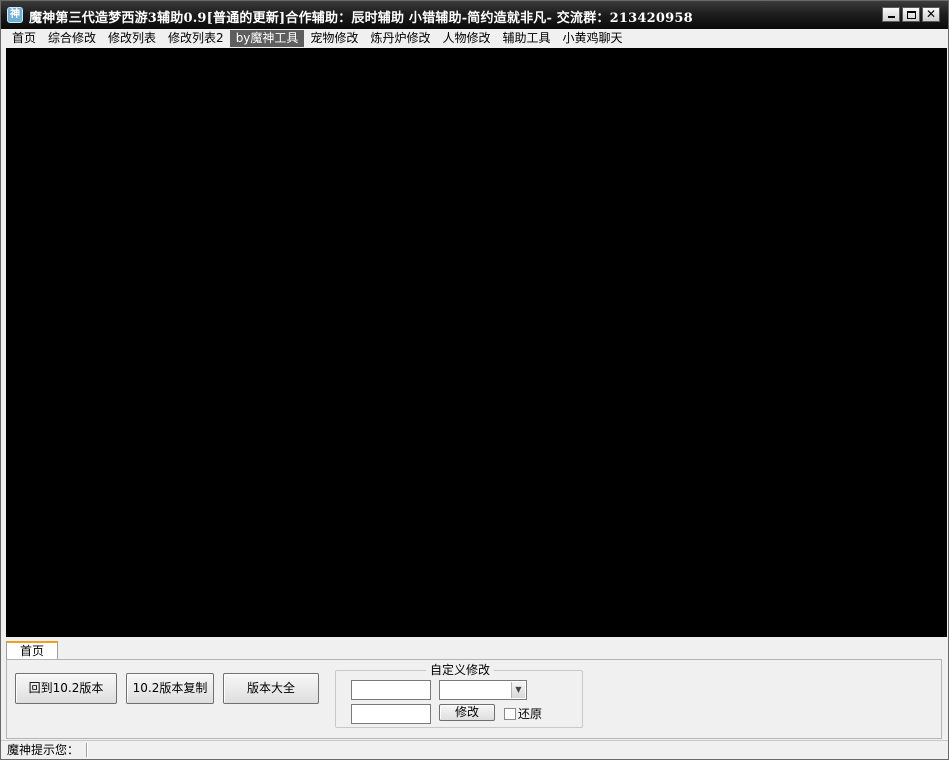 Image resolution: width=949 pixels, height=760 pixels. What do you see at coordinates (891, 14) in the screenshot?
I see `minimize-button` at bounding box center [891, 14].